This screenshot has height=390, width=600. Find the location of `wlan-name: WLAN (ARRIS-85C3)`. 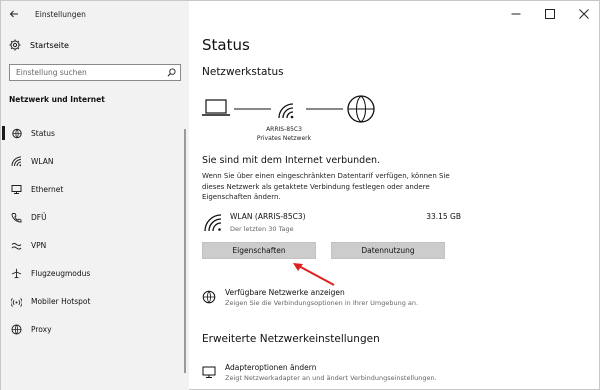

wlan-name: WLAN (ARRIS-85C3) is located at coordinates (268, 216).